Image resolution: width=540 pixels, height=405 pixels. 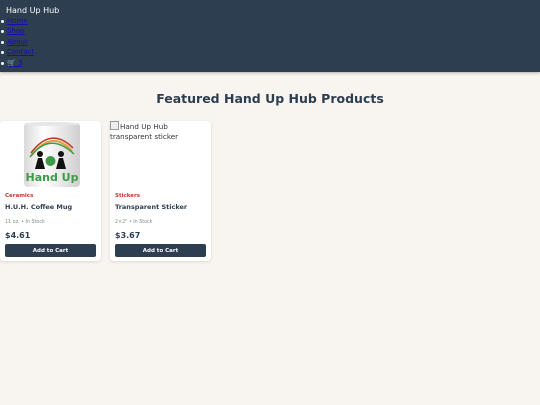 I want to click on nav-item-home: Home, so click(x=17, y=21).